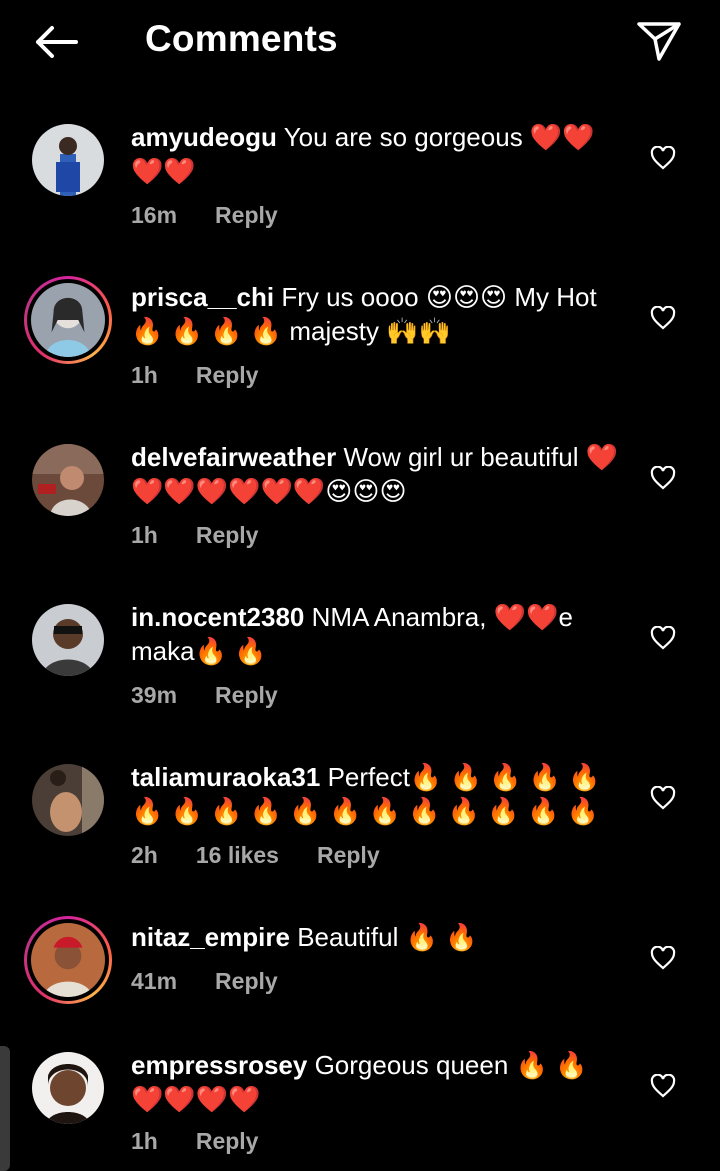 The height and width of the screenshot is (1171, 720). What do you see at coordinates (237, 855) in the screenshot?
I see `likes-count: 16 likes` at bounding box center [237, 855].